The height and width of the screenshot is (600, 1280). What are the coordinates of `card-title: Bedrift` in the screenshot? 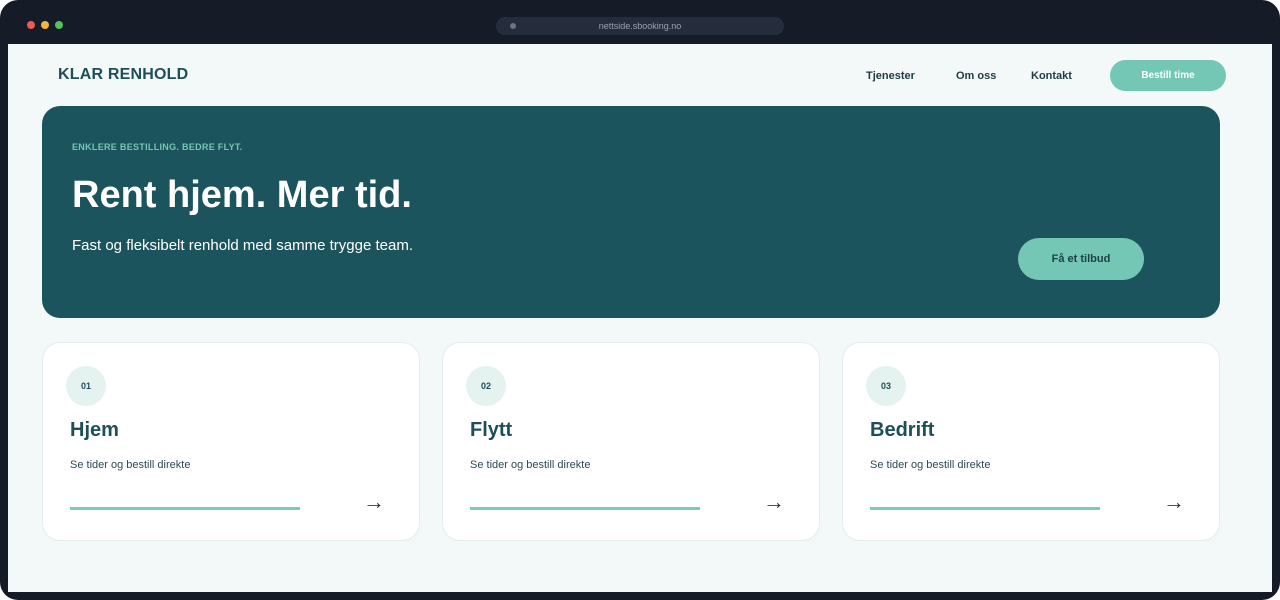 It's located at (902, 430).